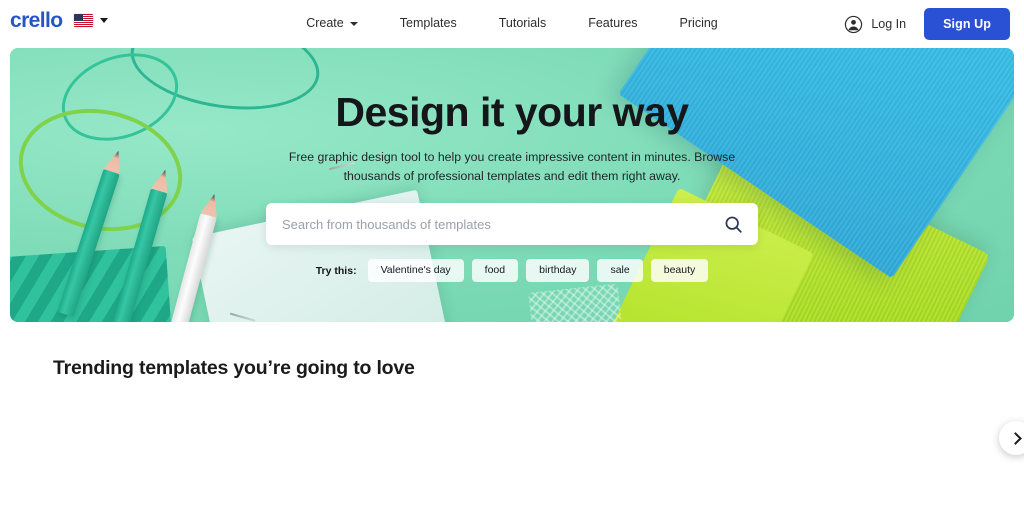 This screenshot has width=1024, height=511. What do you see at coordinates (495, 270) in the screenshot?
I see `chip-food: food` at bounding box center [495, 270].